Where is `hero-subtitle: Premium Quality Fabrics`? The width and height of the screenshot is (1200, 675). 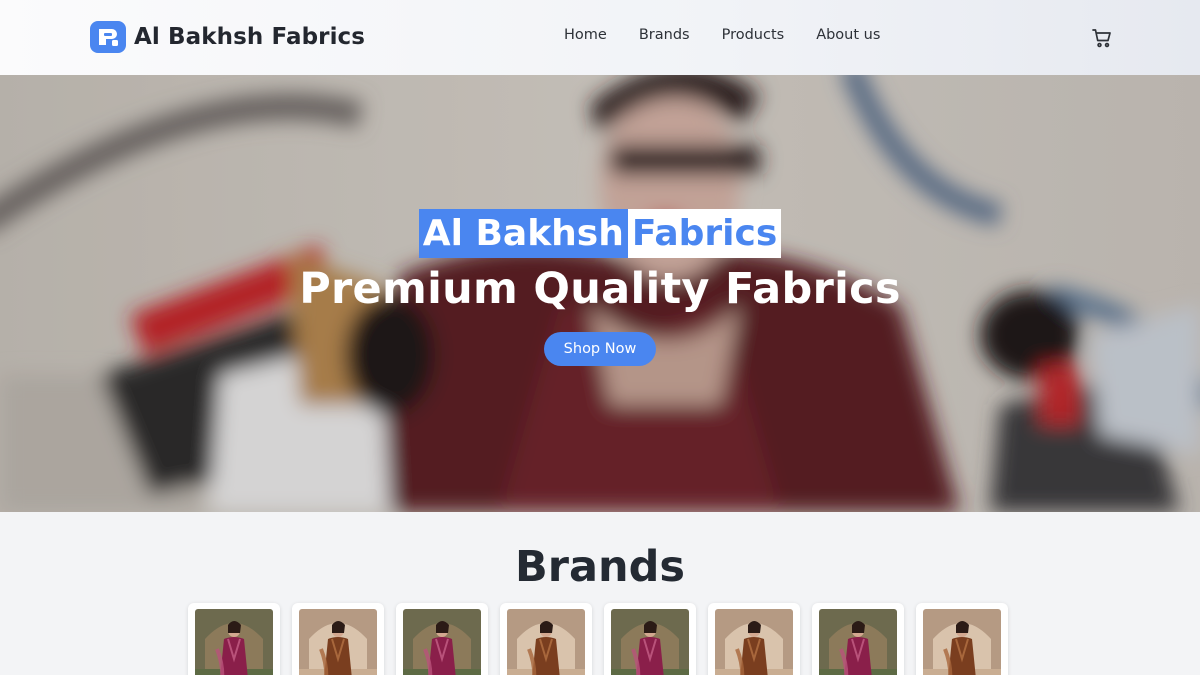
hero-subtitle: Premium Quality Fabrics is located at coordinates (600, 289).